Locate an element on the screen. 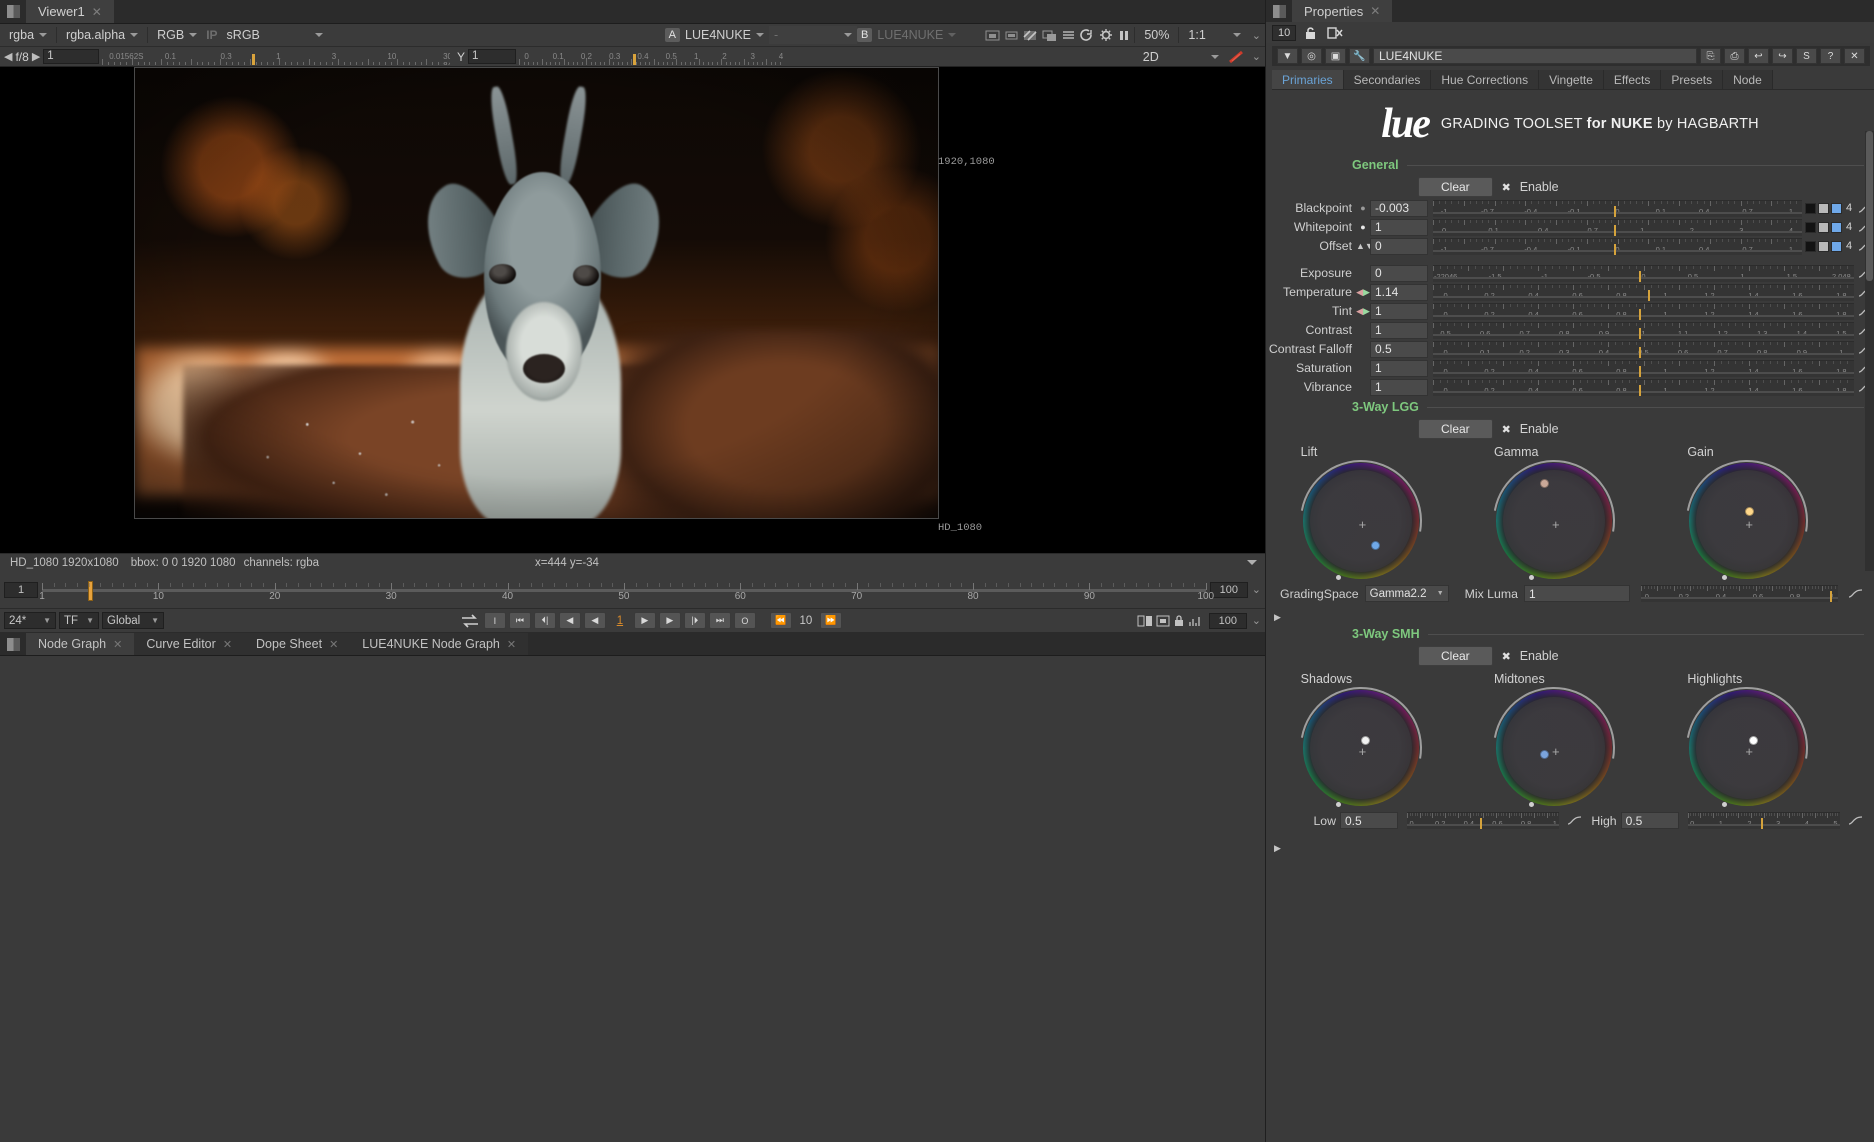 The image size is (1874, 1142). low-curve-icon is located at coordinates (1574, 820).